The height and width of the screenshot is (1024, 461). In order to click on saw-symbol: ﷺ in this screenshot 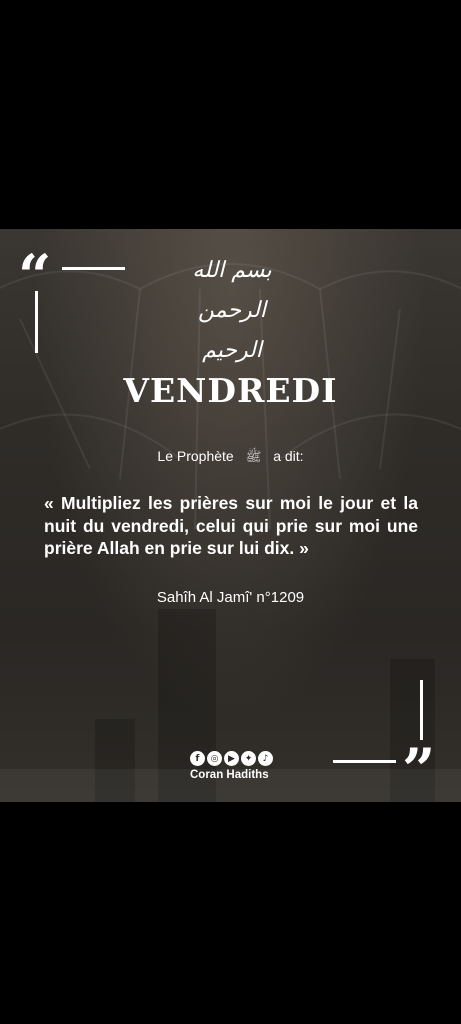, I will do `click(253, 456)`.